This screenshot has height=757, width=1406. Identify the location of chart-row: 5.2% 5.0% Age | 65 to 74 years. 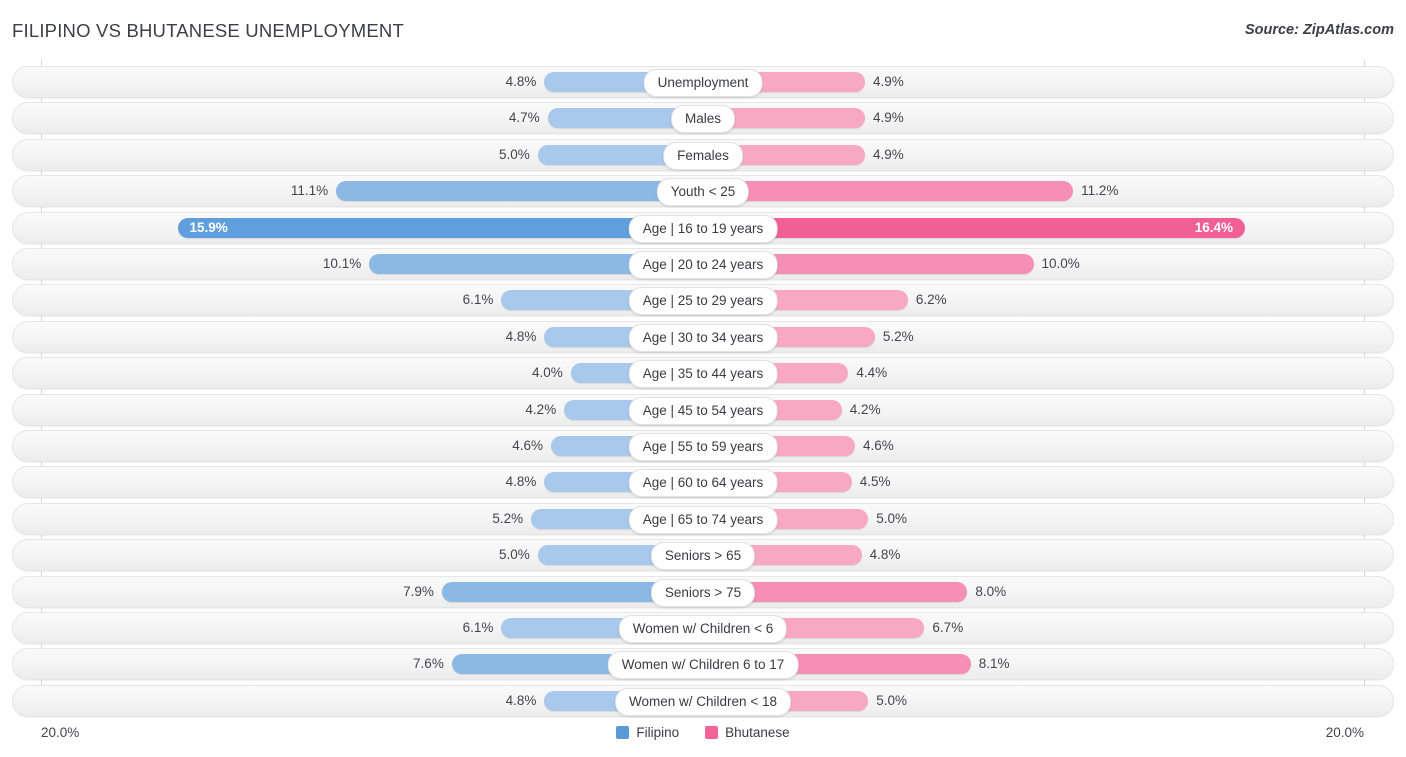
(703, 518).